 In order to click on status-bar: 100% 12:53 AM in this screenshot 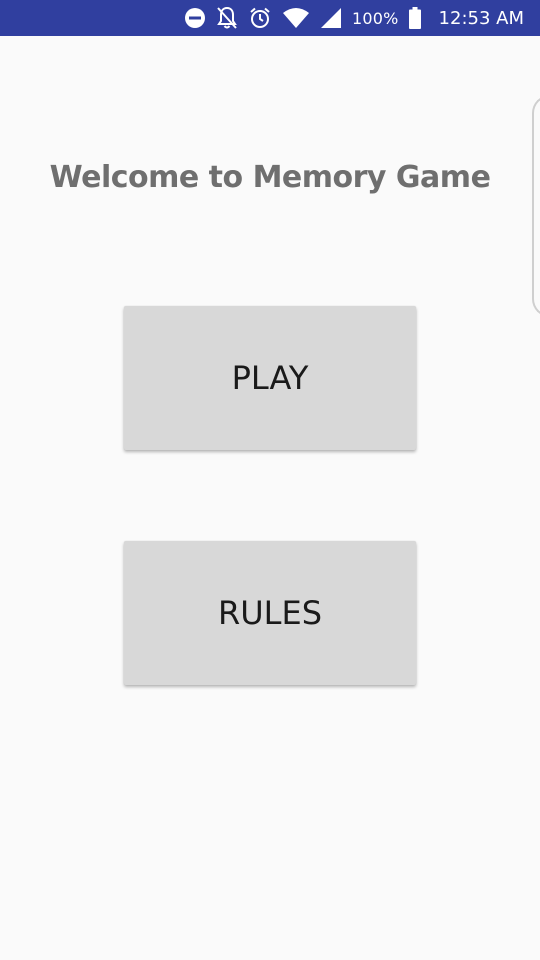, I will do `click(270, 18)`.